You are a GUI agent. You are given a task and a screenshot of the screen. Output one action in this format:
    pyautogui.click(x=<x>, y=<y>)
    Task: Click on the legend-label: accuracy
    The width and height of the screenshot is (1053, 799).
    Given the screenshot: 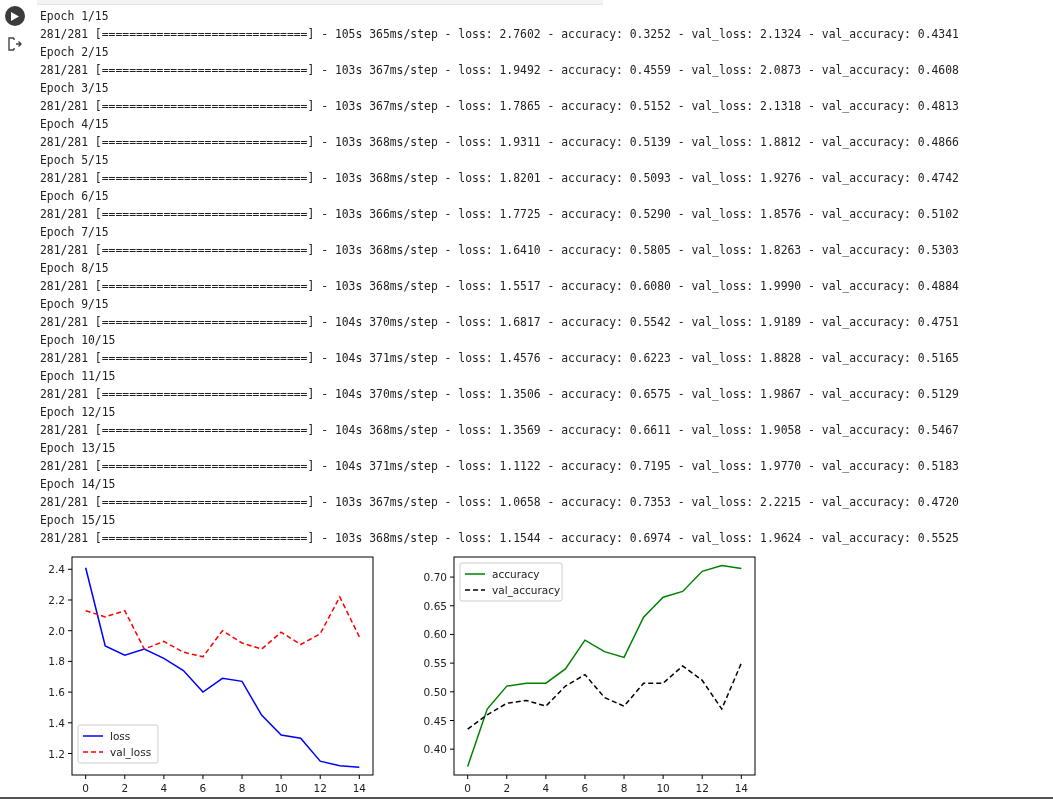 What is the action you would take?
    pyautogui.click(x=516, y=574)
    